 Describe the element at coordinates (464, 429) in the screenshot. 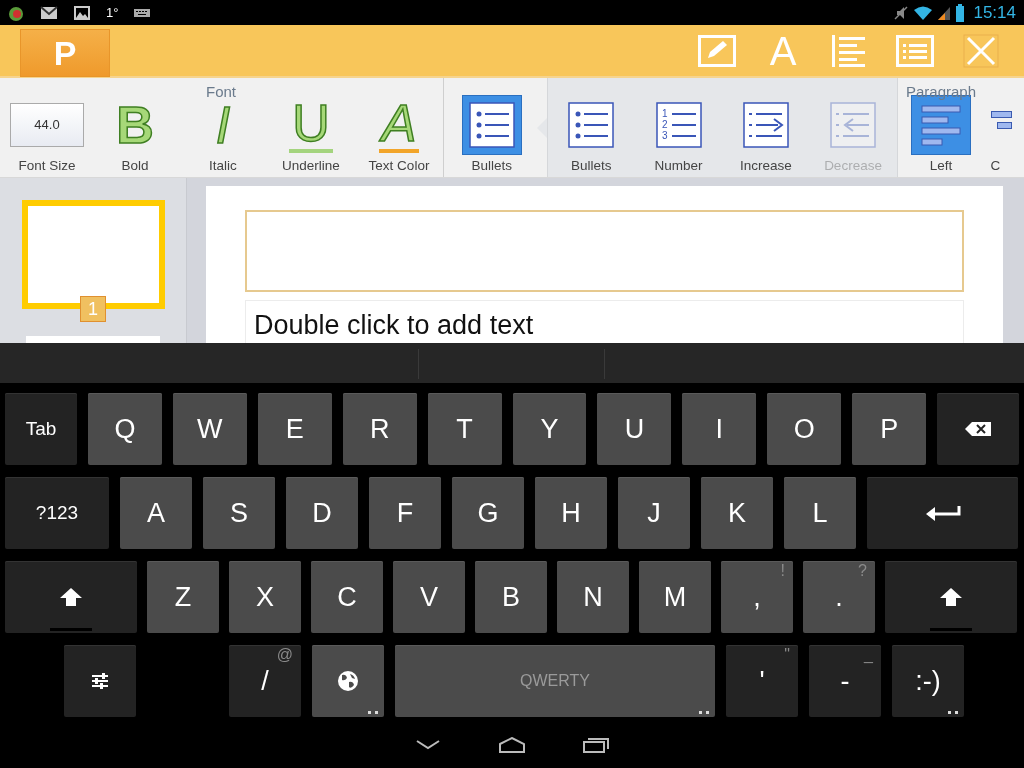

I see `key: T` at that location.